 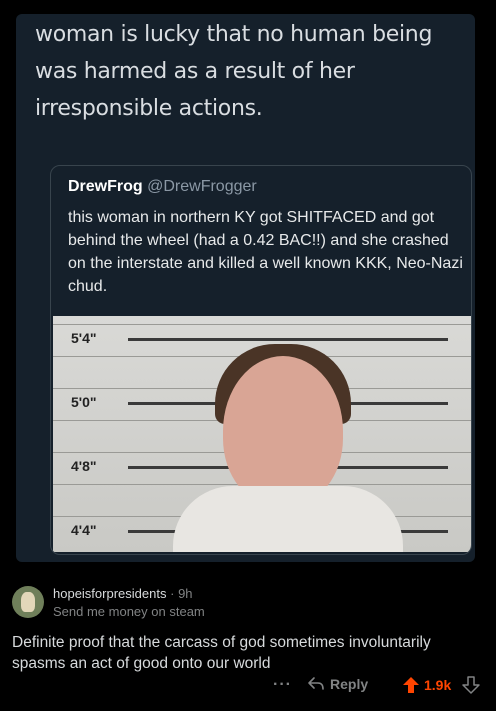 What do you see at coordinates (262, 324) in the screenshot?
I see `height-chart-line` at bounding box center [262, 324].